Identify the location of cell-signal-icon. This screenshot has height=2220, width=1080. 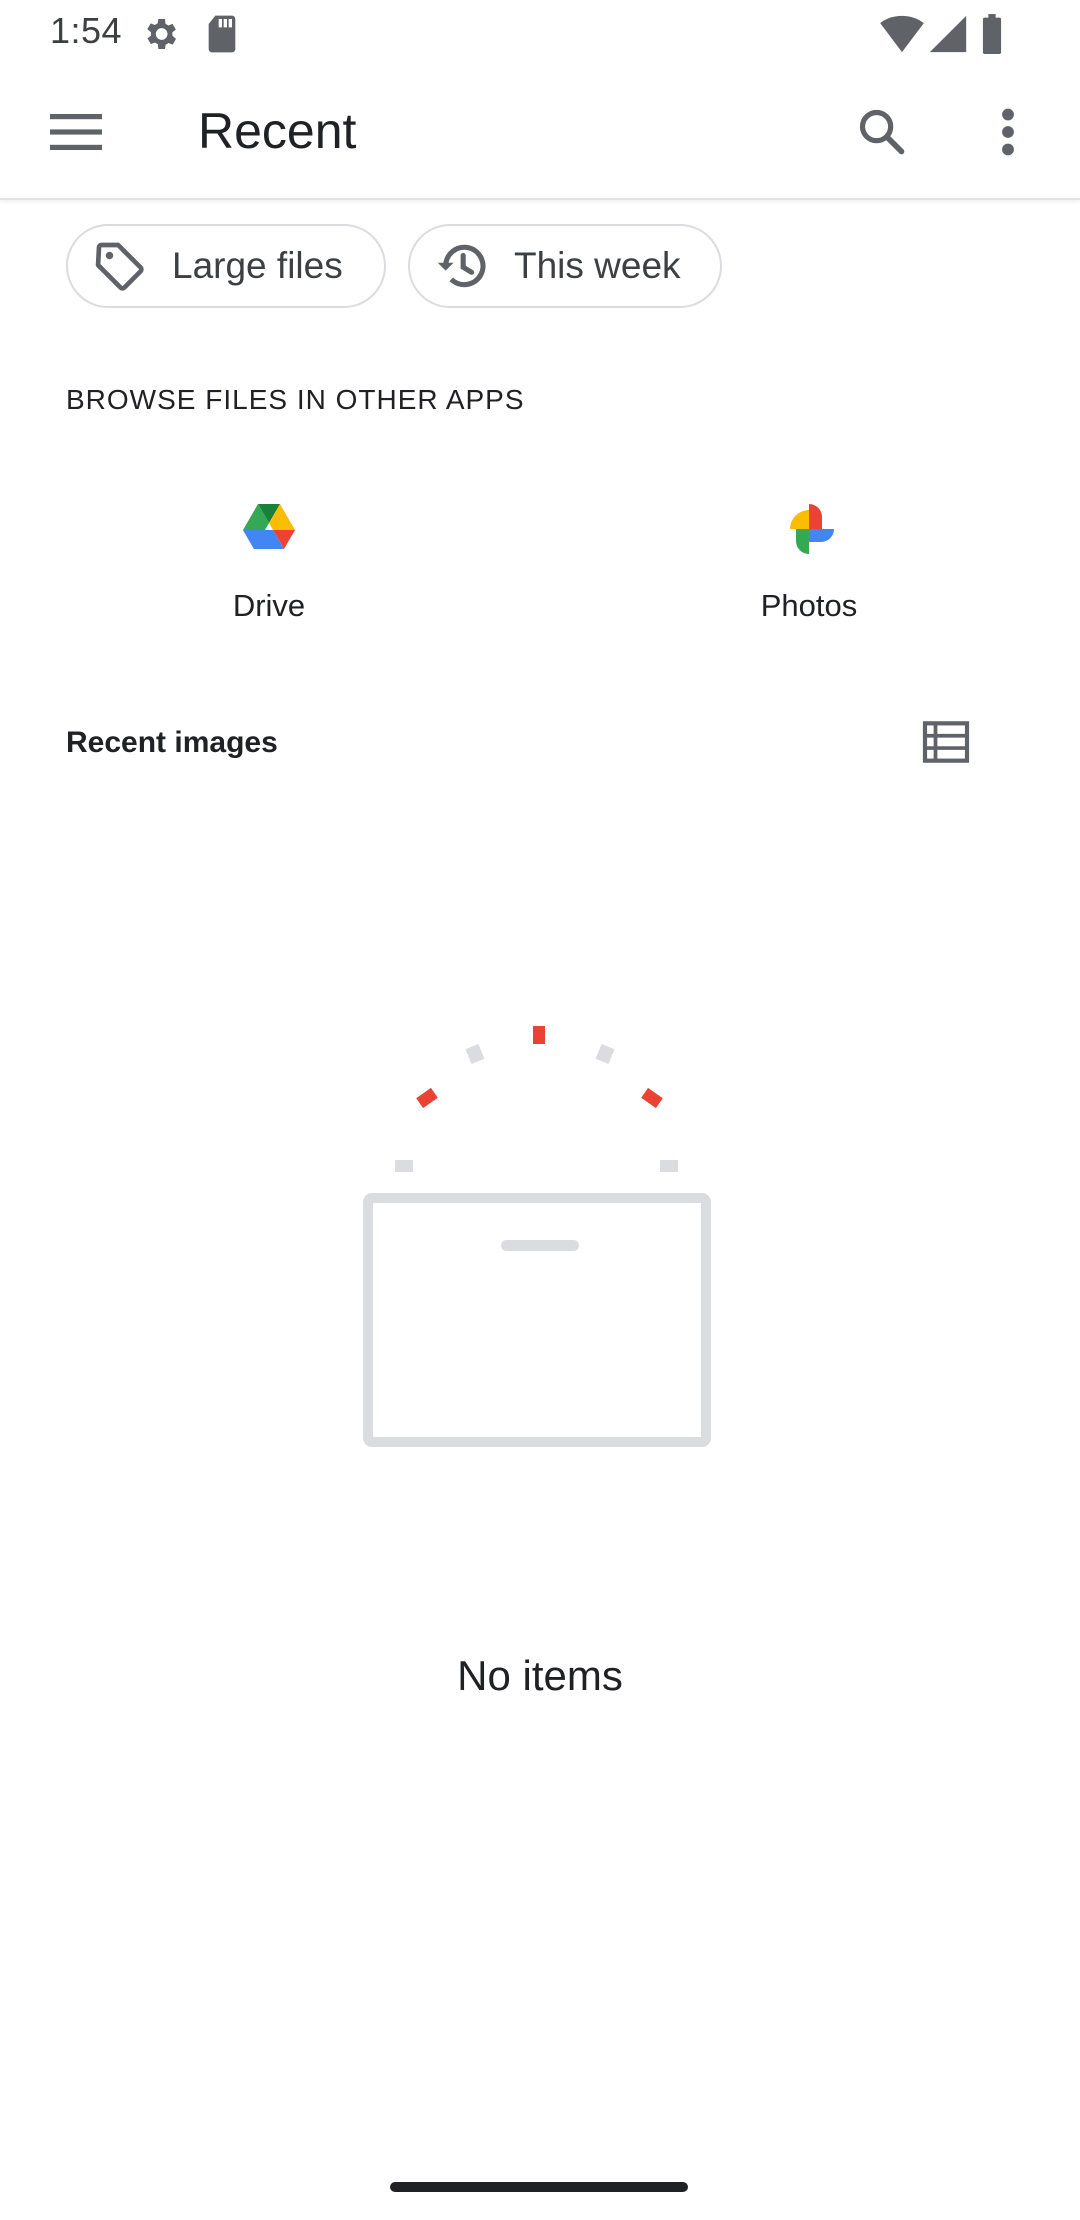
(948, 36).